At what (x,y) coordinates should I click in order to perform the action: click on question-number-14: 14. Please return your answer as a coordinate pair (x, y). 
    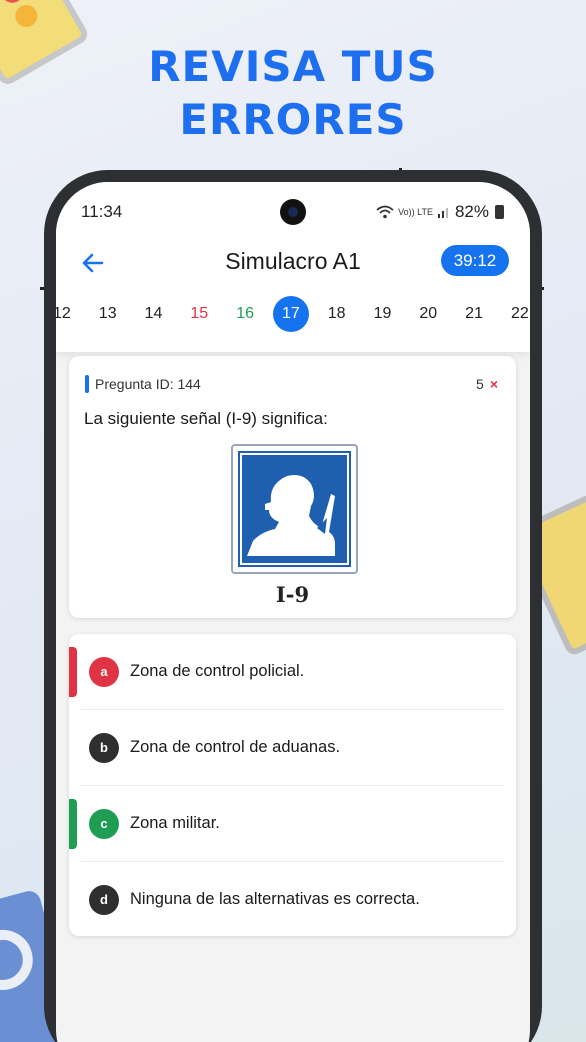
    Looking at the image, I should click on (154, 314).